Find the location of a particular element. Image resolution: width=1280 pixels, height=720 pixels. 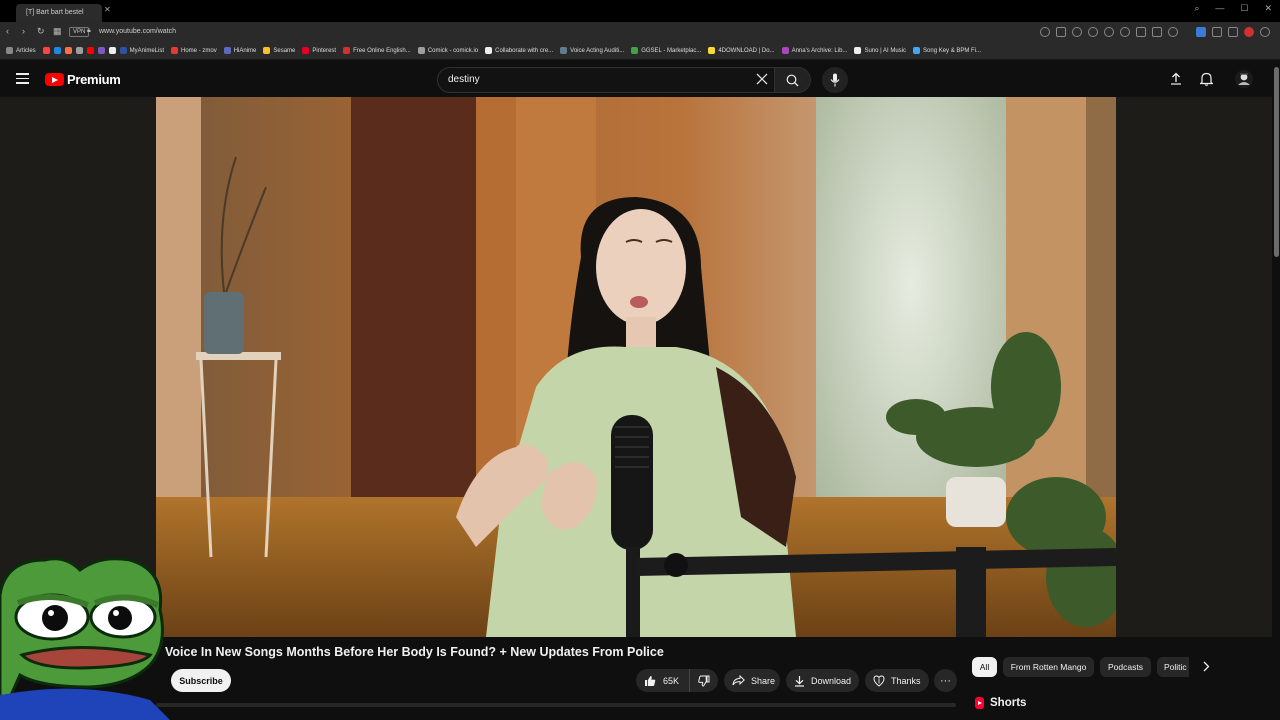

account-avatar is located at coordinates (1244, 79).